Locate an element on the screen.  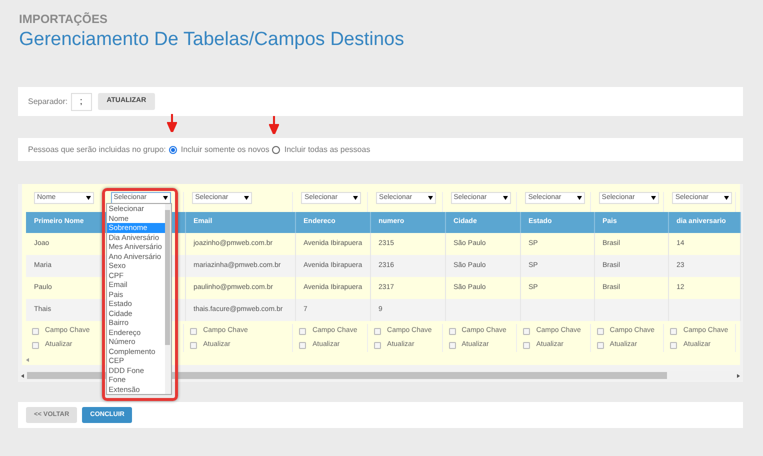
radio-label: Incluir todas as pessoas is located at coordinates (327, 150).